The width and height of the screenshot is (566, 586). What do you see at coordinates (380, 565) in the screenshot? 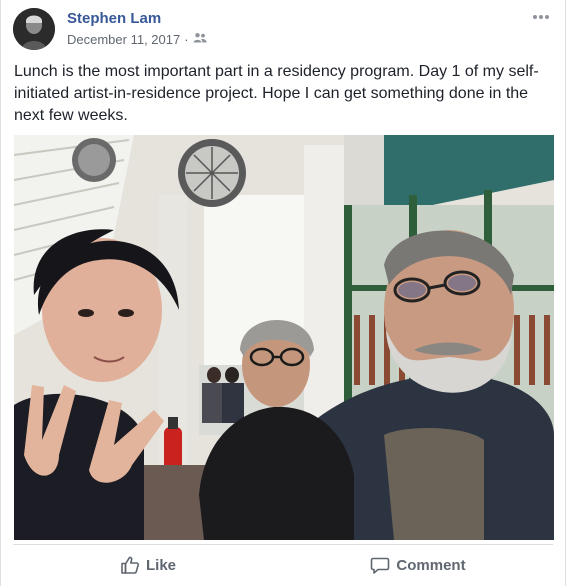
I see `speech-bubble-icon` at bounding box center [380, 565].